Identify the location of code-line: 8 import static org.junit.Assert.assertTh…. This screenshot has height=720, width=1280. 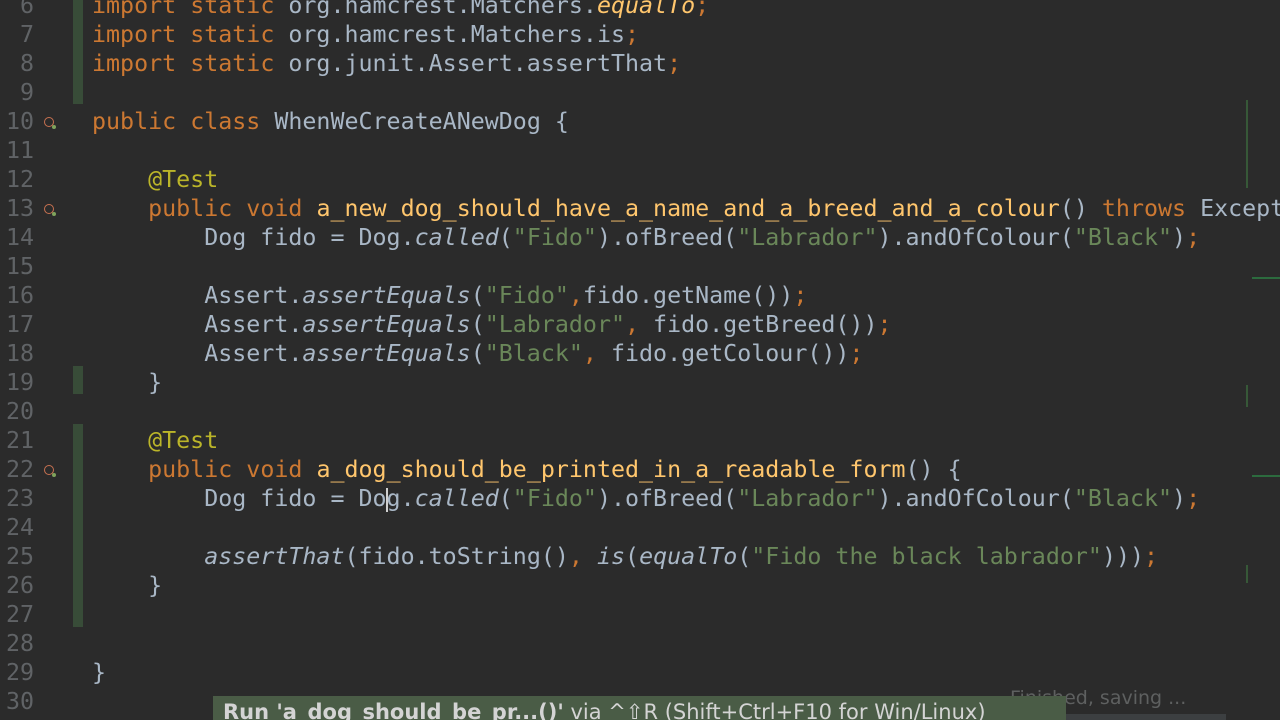
(640, 63).